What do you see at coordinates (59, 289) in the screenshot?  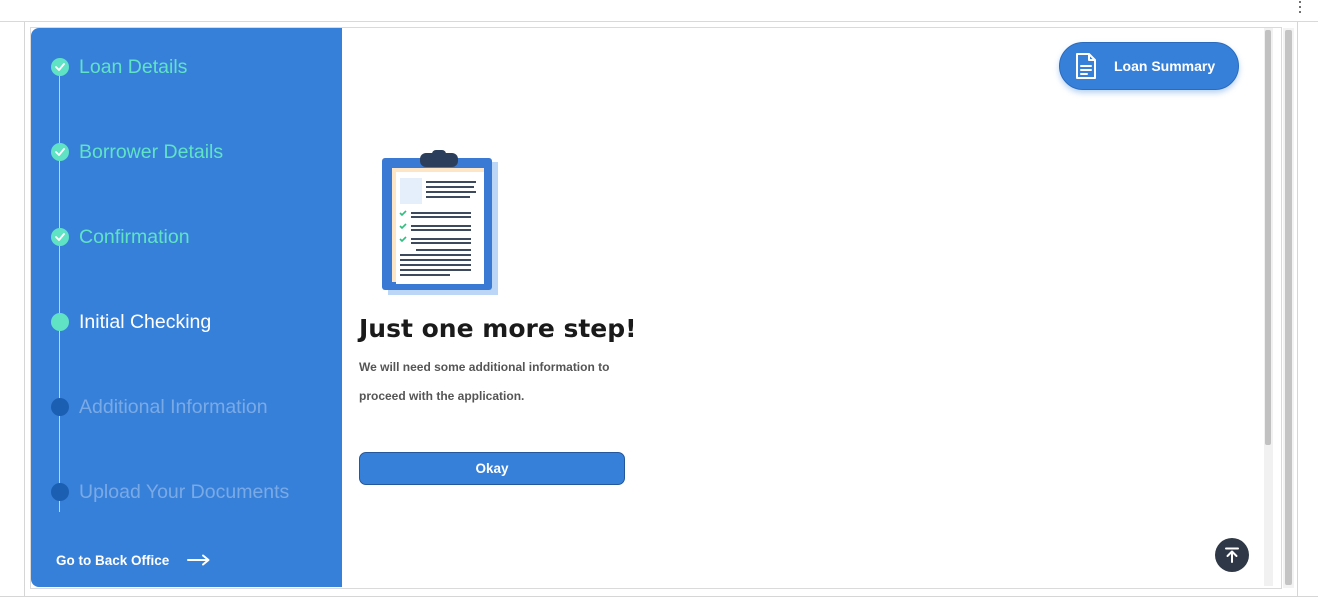 I see `steps-connector-line` at bounding box center [59, 289].